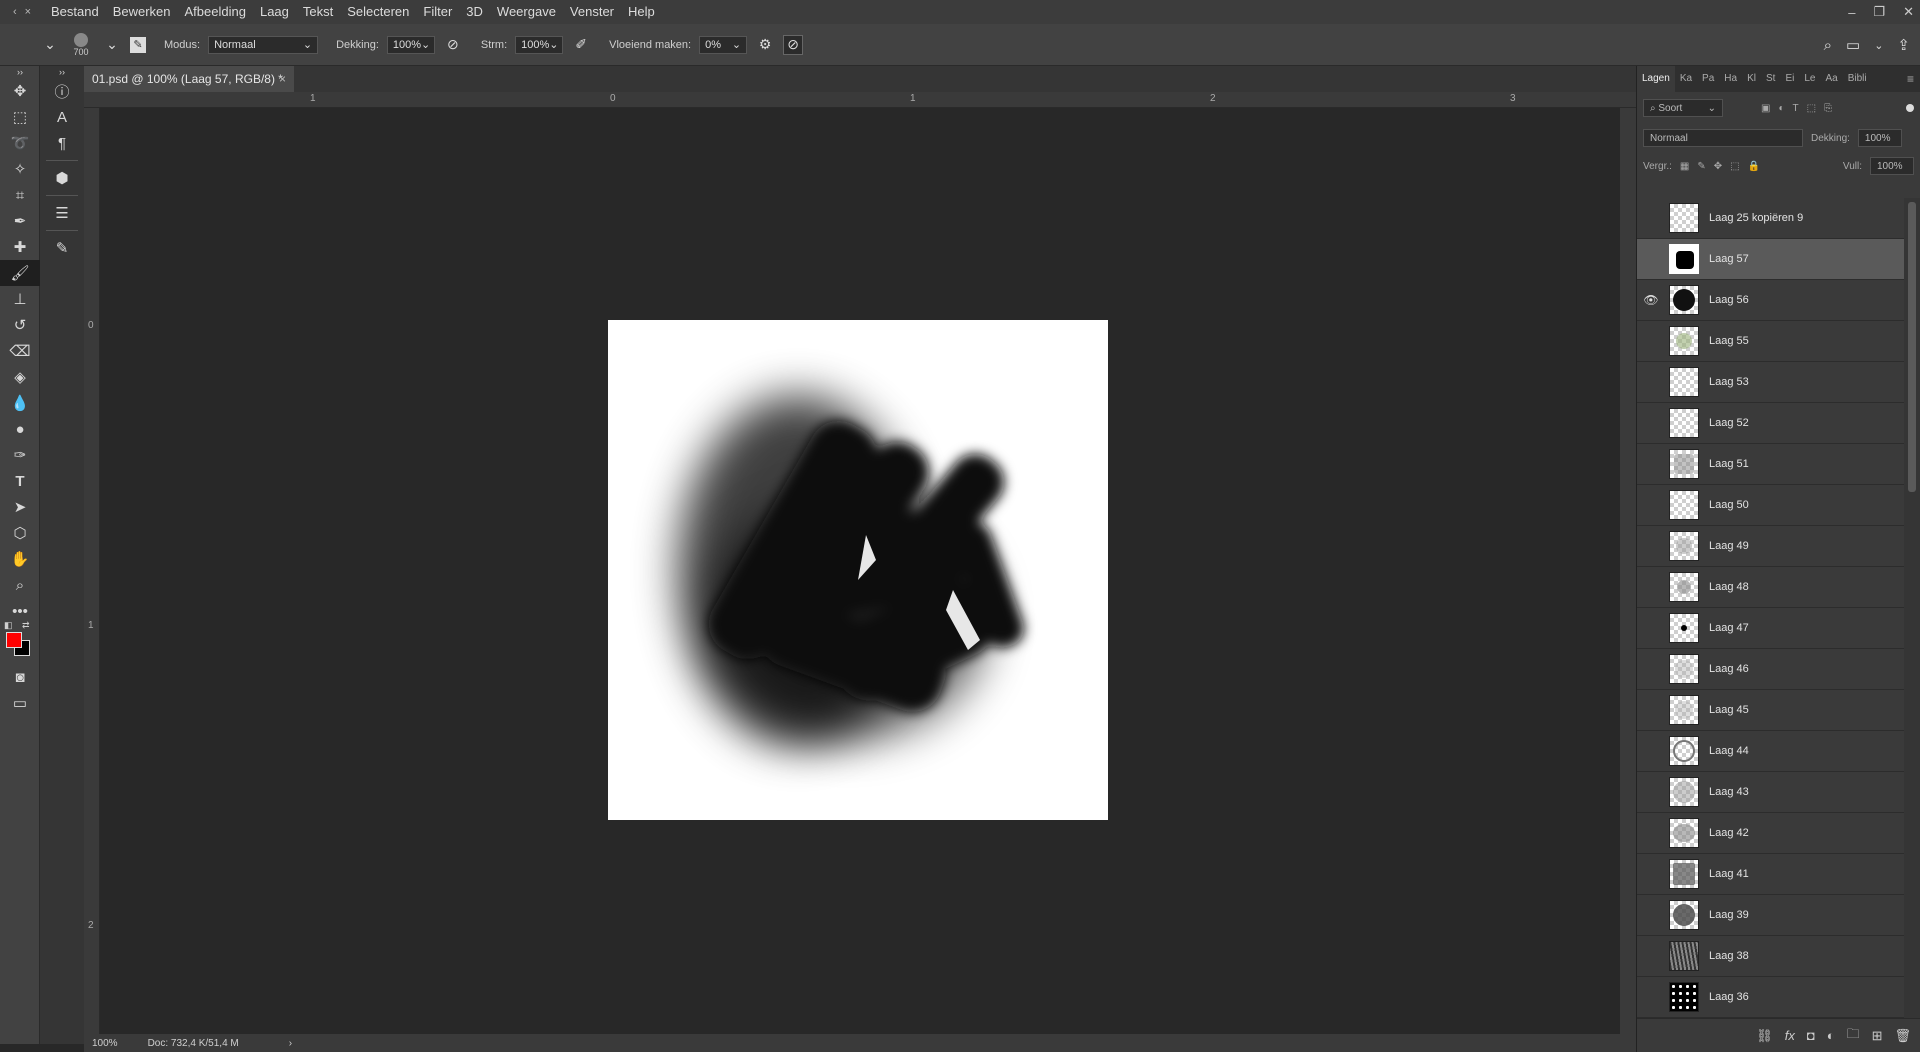 The image size is (1920, 1052). Describe the element at coordinates (1771, 382) in the screenshot. I see `layer-row: Laag 53` at that location.